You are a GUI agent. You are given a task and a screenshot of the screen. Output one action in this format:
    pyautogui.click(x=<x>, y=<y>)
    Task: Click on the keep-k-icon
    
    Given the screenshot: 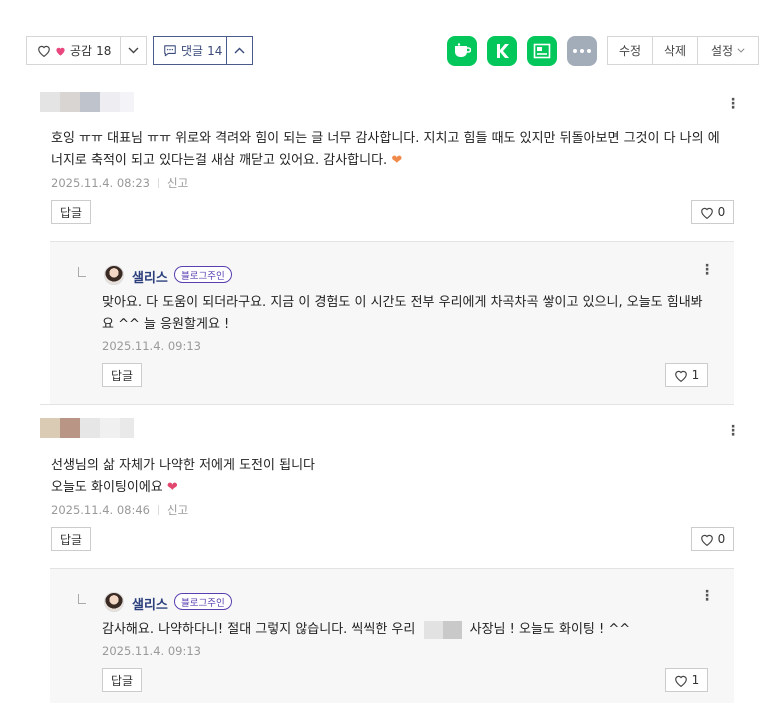 What is the action you would take?
    pyautogui.click(x=503, y=51)
    